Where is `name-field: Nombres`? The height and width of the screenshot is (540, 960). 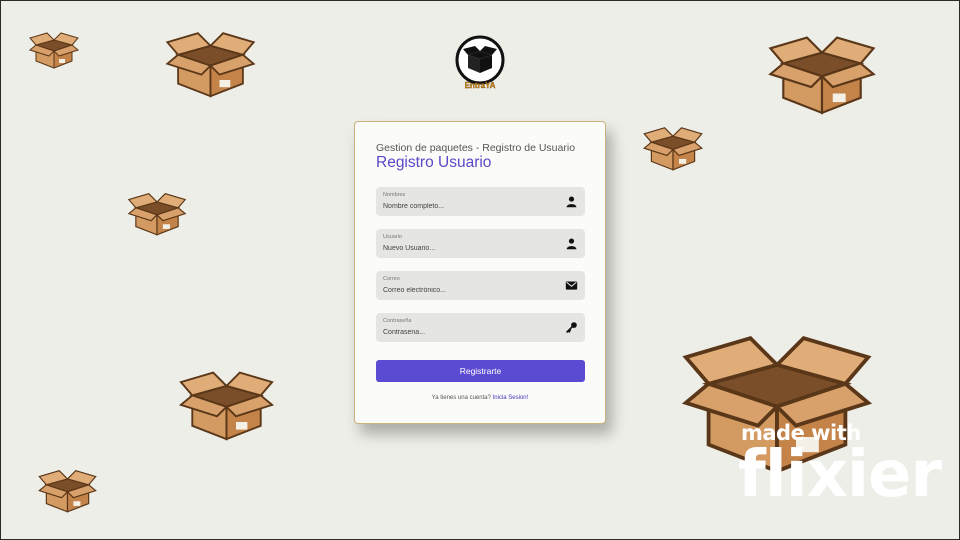 name-field: Nombres is located at coordinates (480, 201).